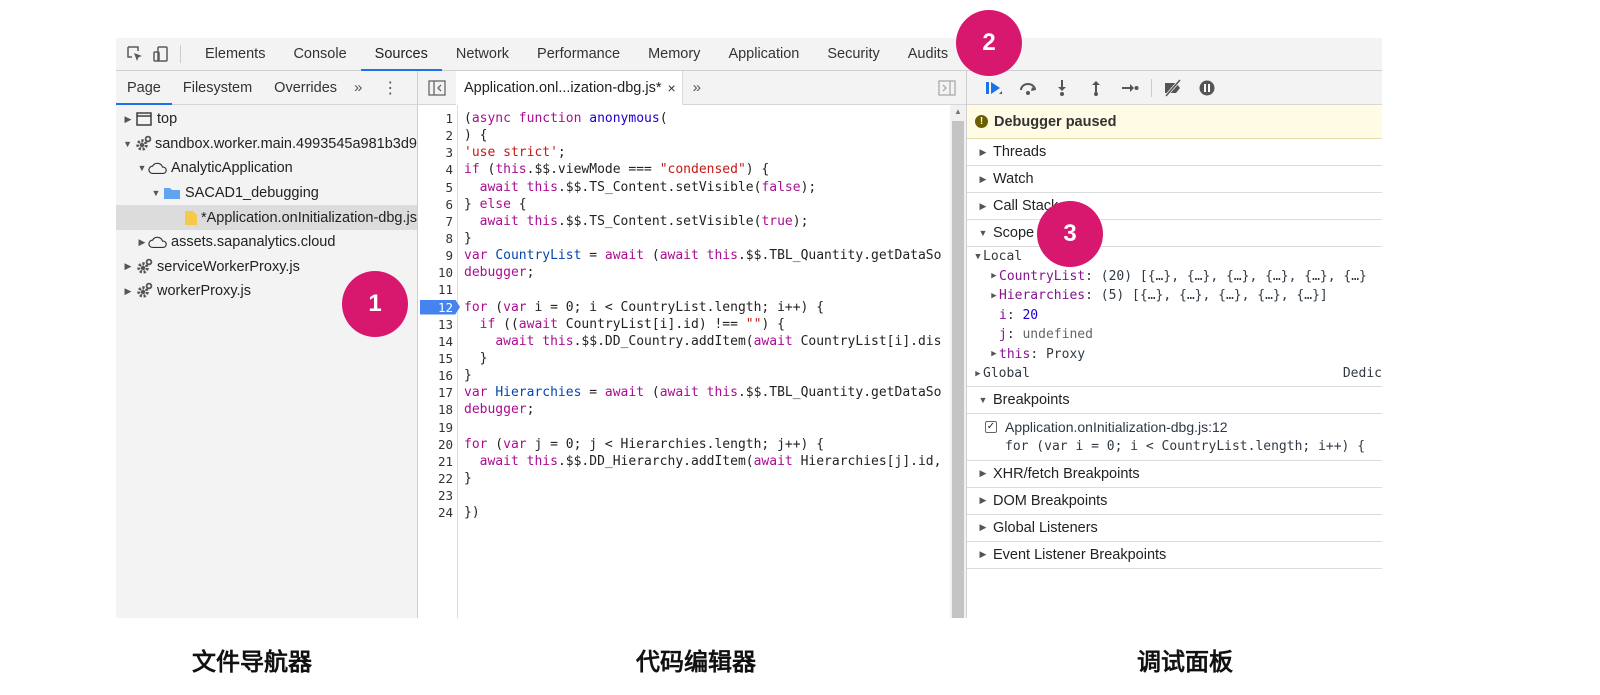  What do you see at coordinates (438, 307) in the screenshot?
I see `breakpoint-marker: 12` at bounding box center [438, 307].